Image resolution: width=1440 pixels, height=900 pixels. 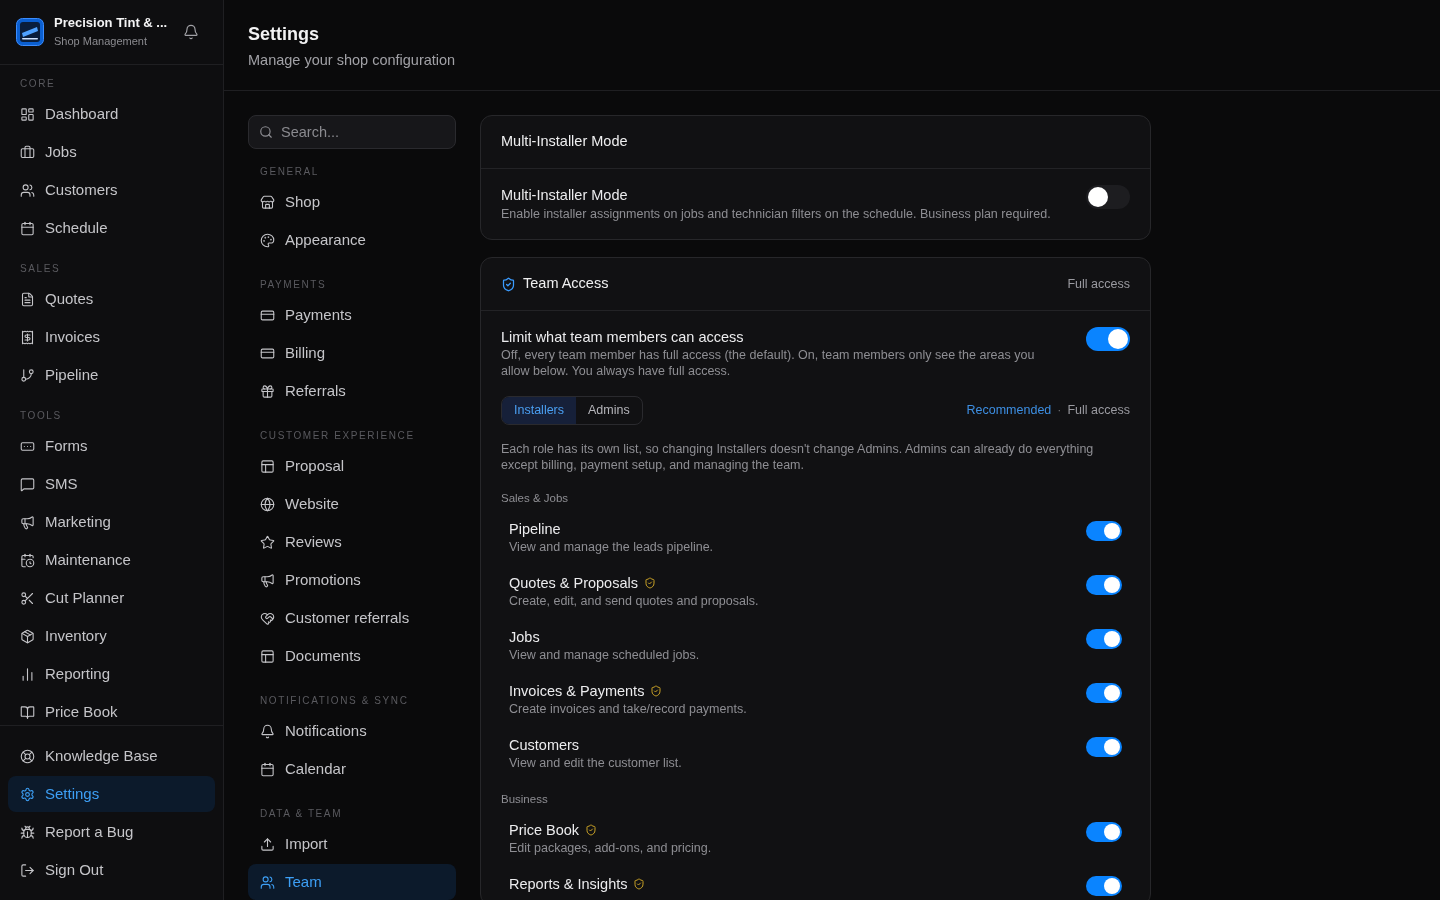 I want to click on megaphone-icon, so click(x=267, y=580).